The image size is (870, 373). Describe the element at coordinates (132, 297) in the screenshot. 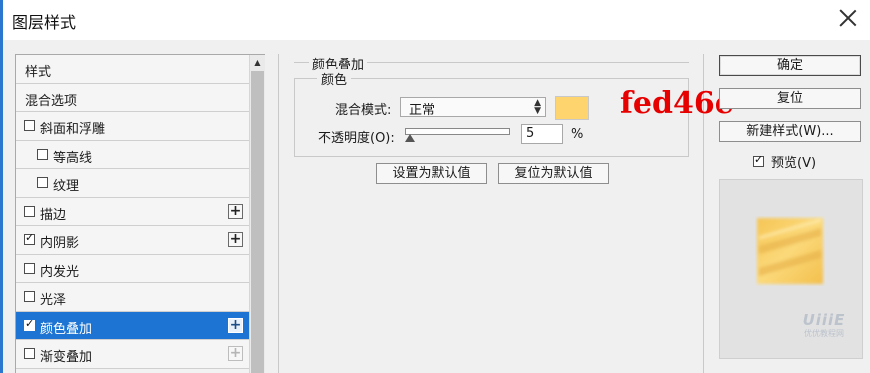

I see `style-list-item: 光泽` at that location.